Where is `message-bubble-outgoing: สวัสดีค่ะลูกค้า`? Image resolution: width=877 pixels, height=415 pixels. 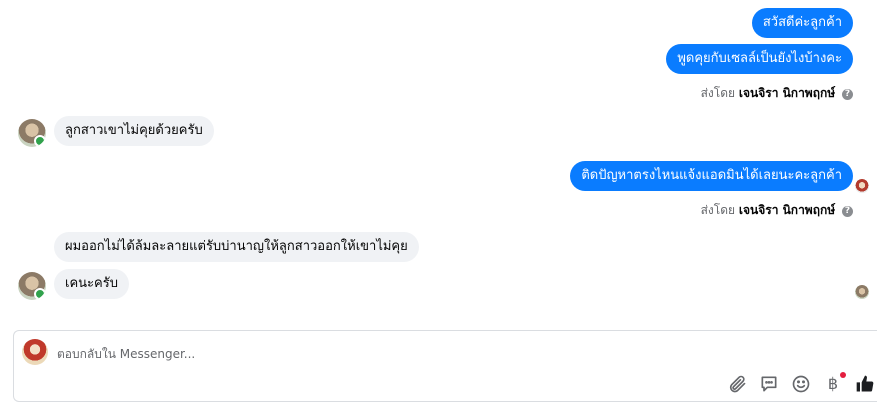 message-bubble-outgoing: สวัสดีค่ะลูกค้า is located at coordinates (802, 23).